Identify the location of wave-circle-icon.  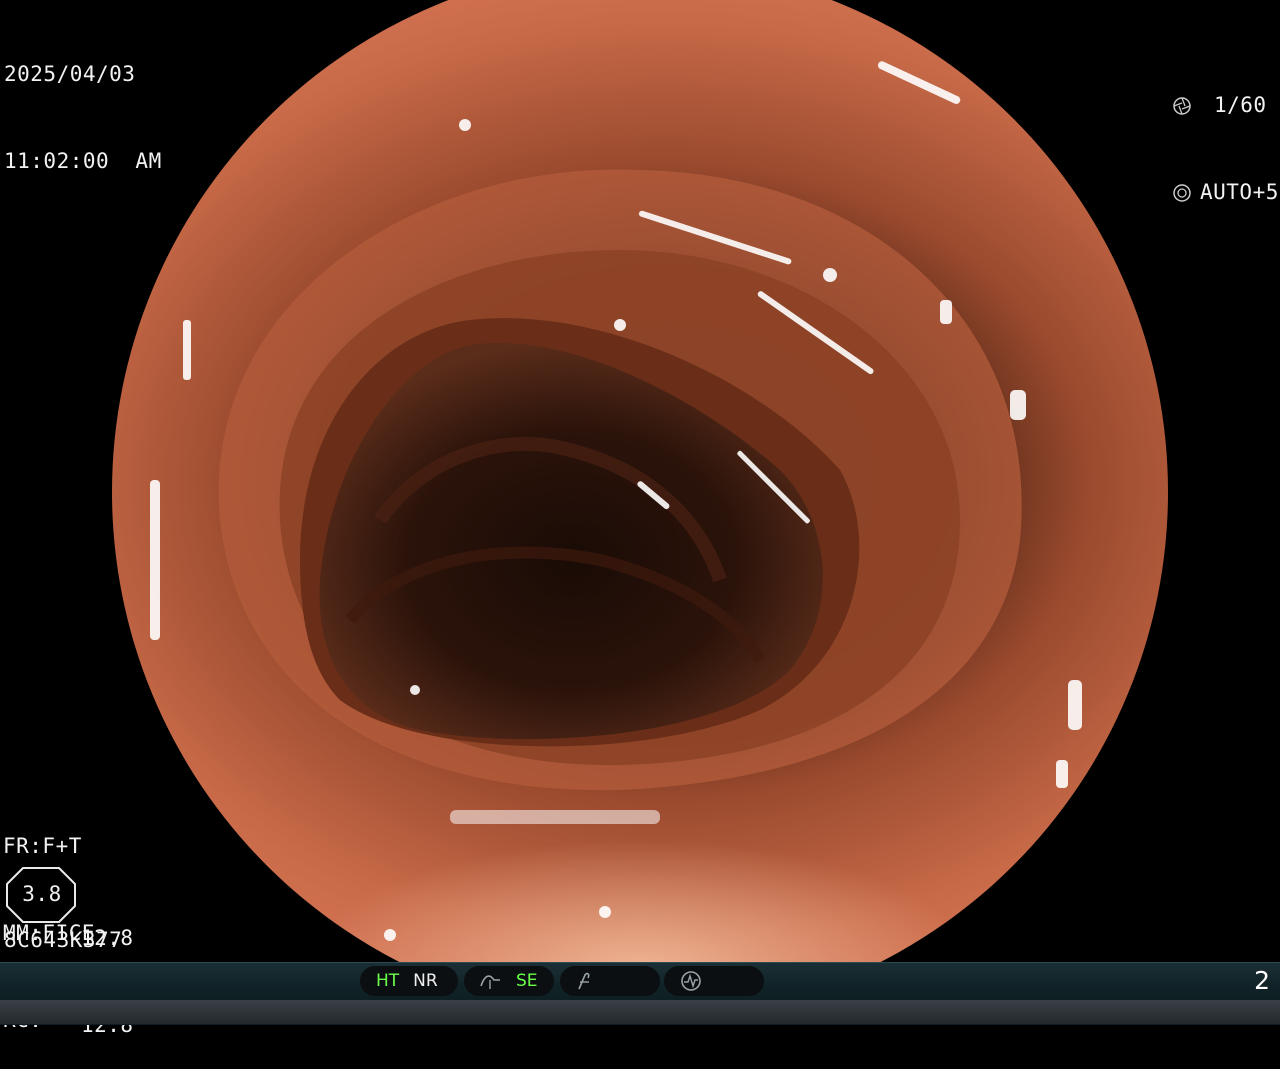
(691, 981).